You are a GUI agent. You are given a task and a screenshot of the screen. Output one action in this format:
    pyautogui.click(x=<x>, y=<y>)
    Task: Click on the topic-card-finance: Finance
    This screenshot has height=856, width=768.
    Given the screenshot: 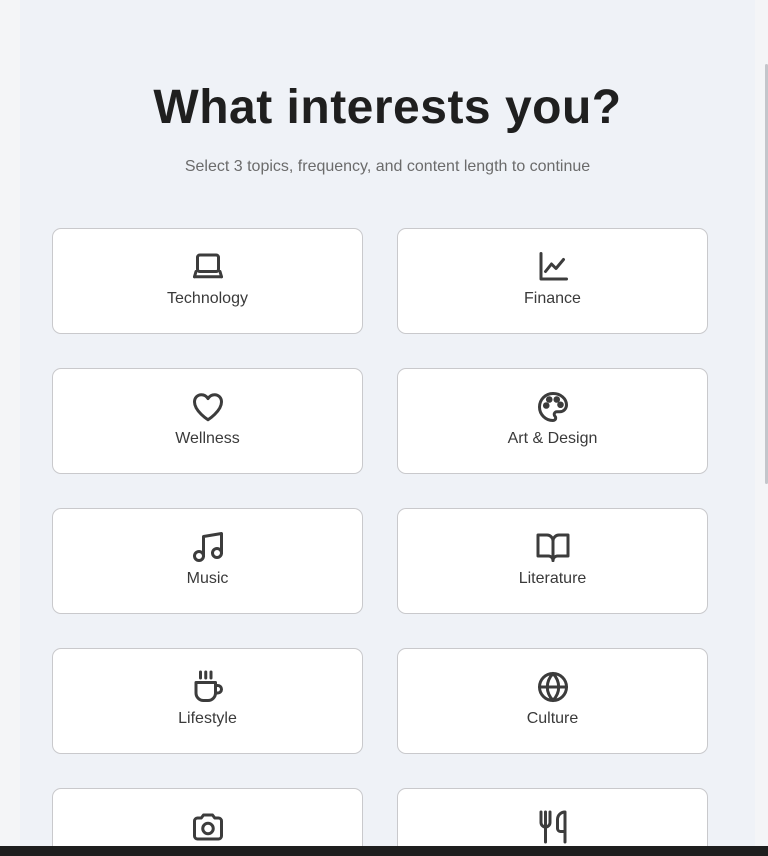 What is the action you would take?
    pyautogui.click(x=552, y=281)
    